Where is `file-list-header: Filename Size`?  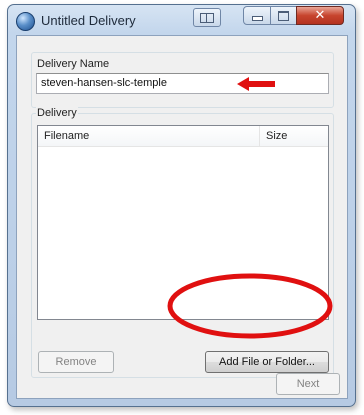 file-list-header: Filename Size is located at coordinates (183, 136).